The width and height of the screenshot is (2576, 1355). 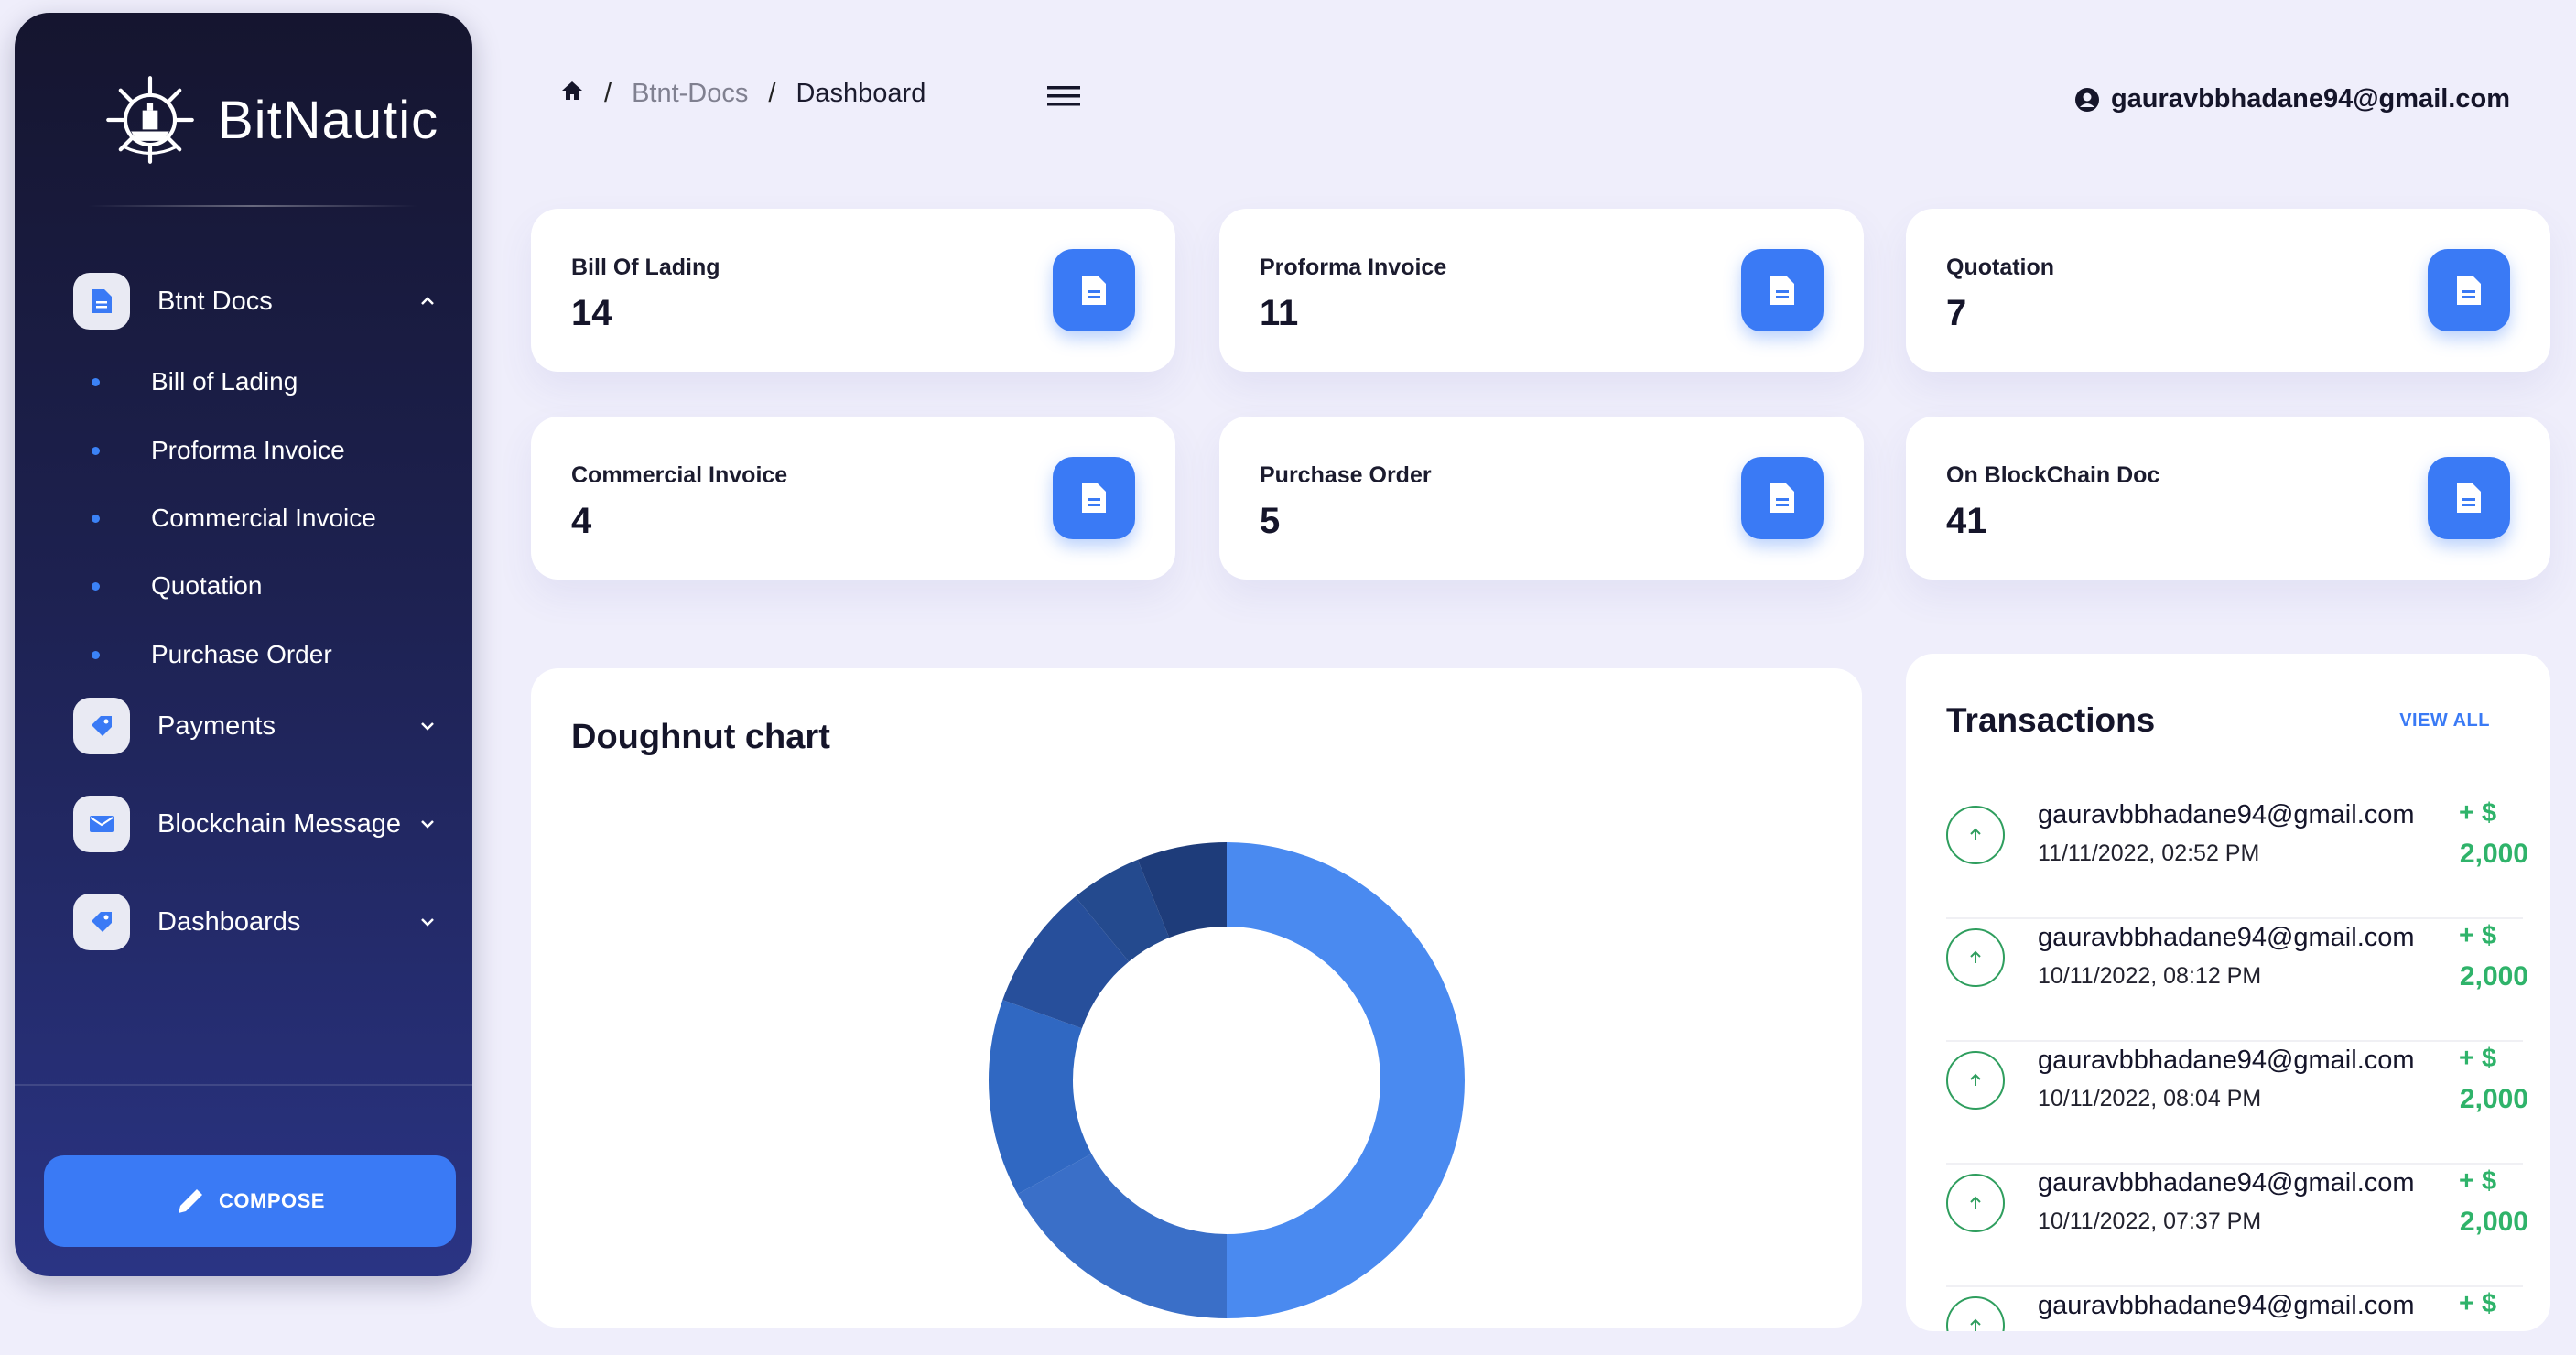 What do you see at coordinates (2310, 99) in the screenshot?
I see `user-email: gauravbbhadane94@gmail.com` at bounding box center [2310, 99].